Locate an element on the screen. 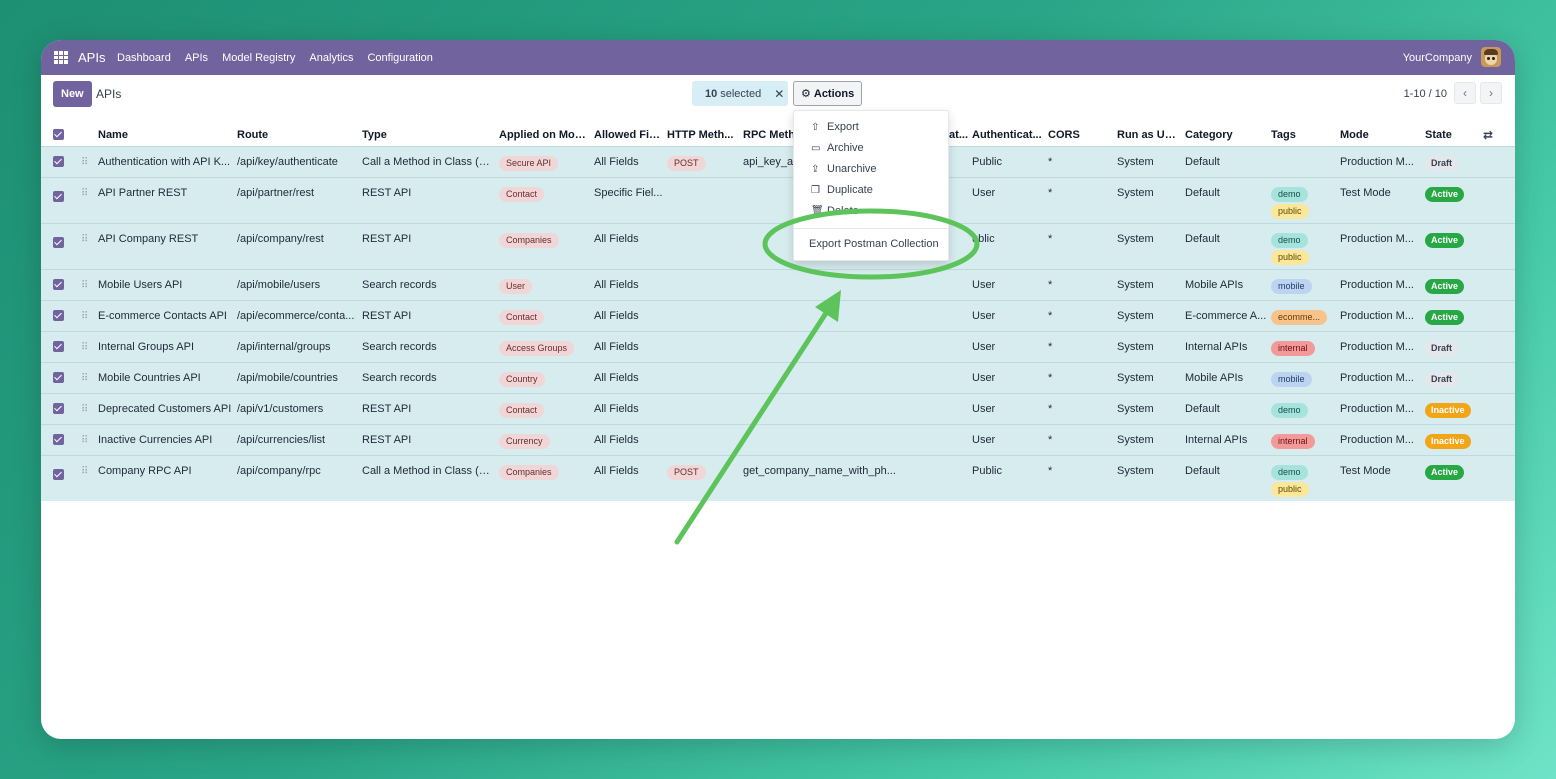 This screenshot has width=1556, height=779. optional-columns-icon: ⇄ is located at coordinates (1488, 135).